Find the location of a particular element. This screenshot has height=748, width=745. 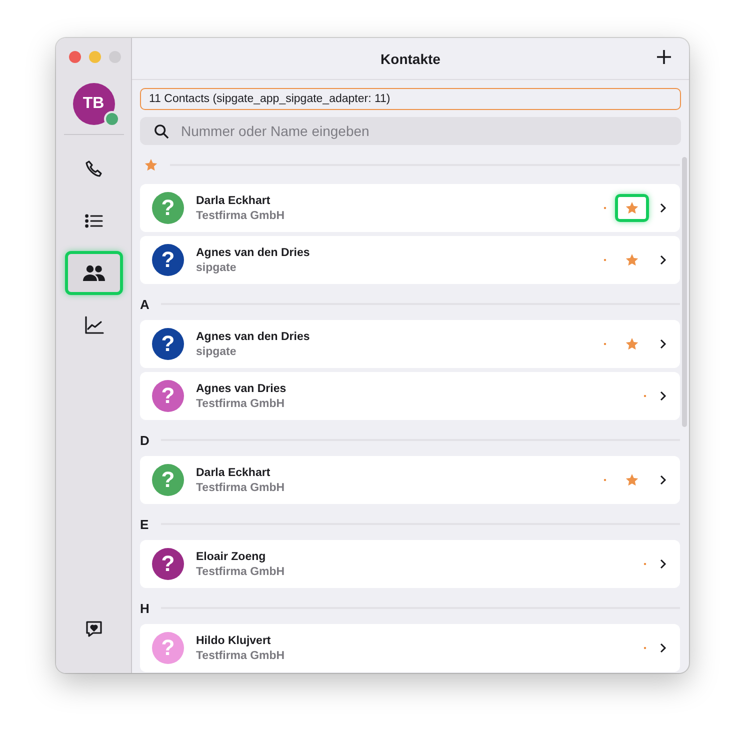

search-icon is located at coordinates (161, 131).